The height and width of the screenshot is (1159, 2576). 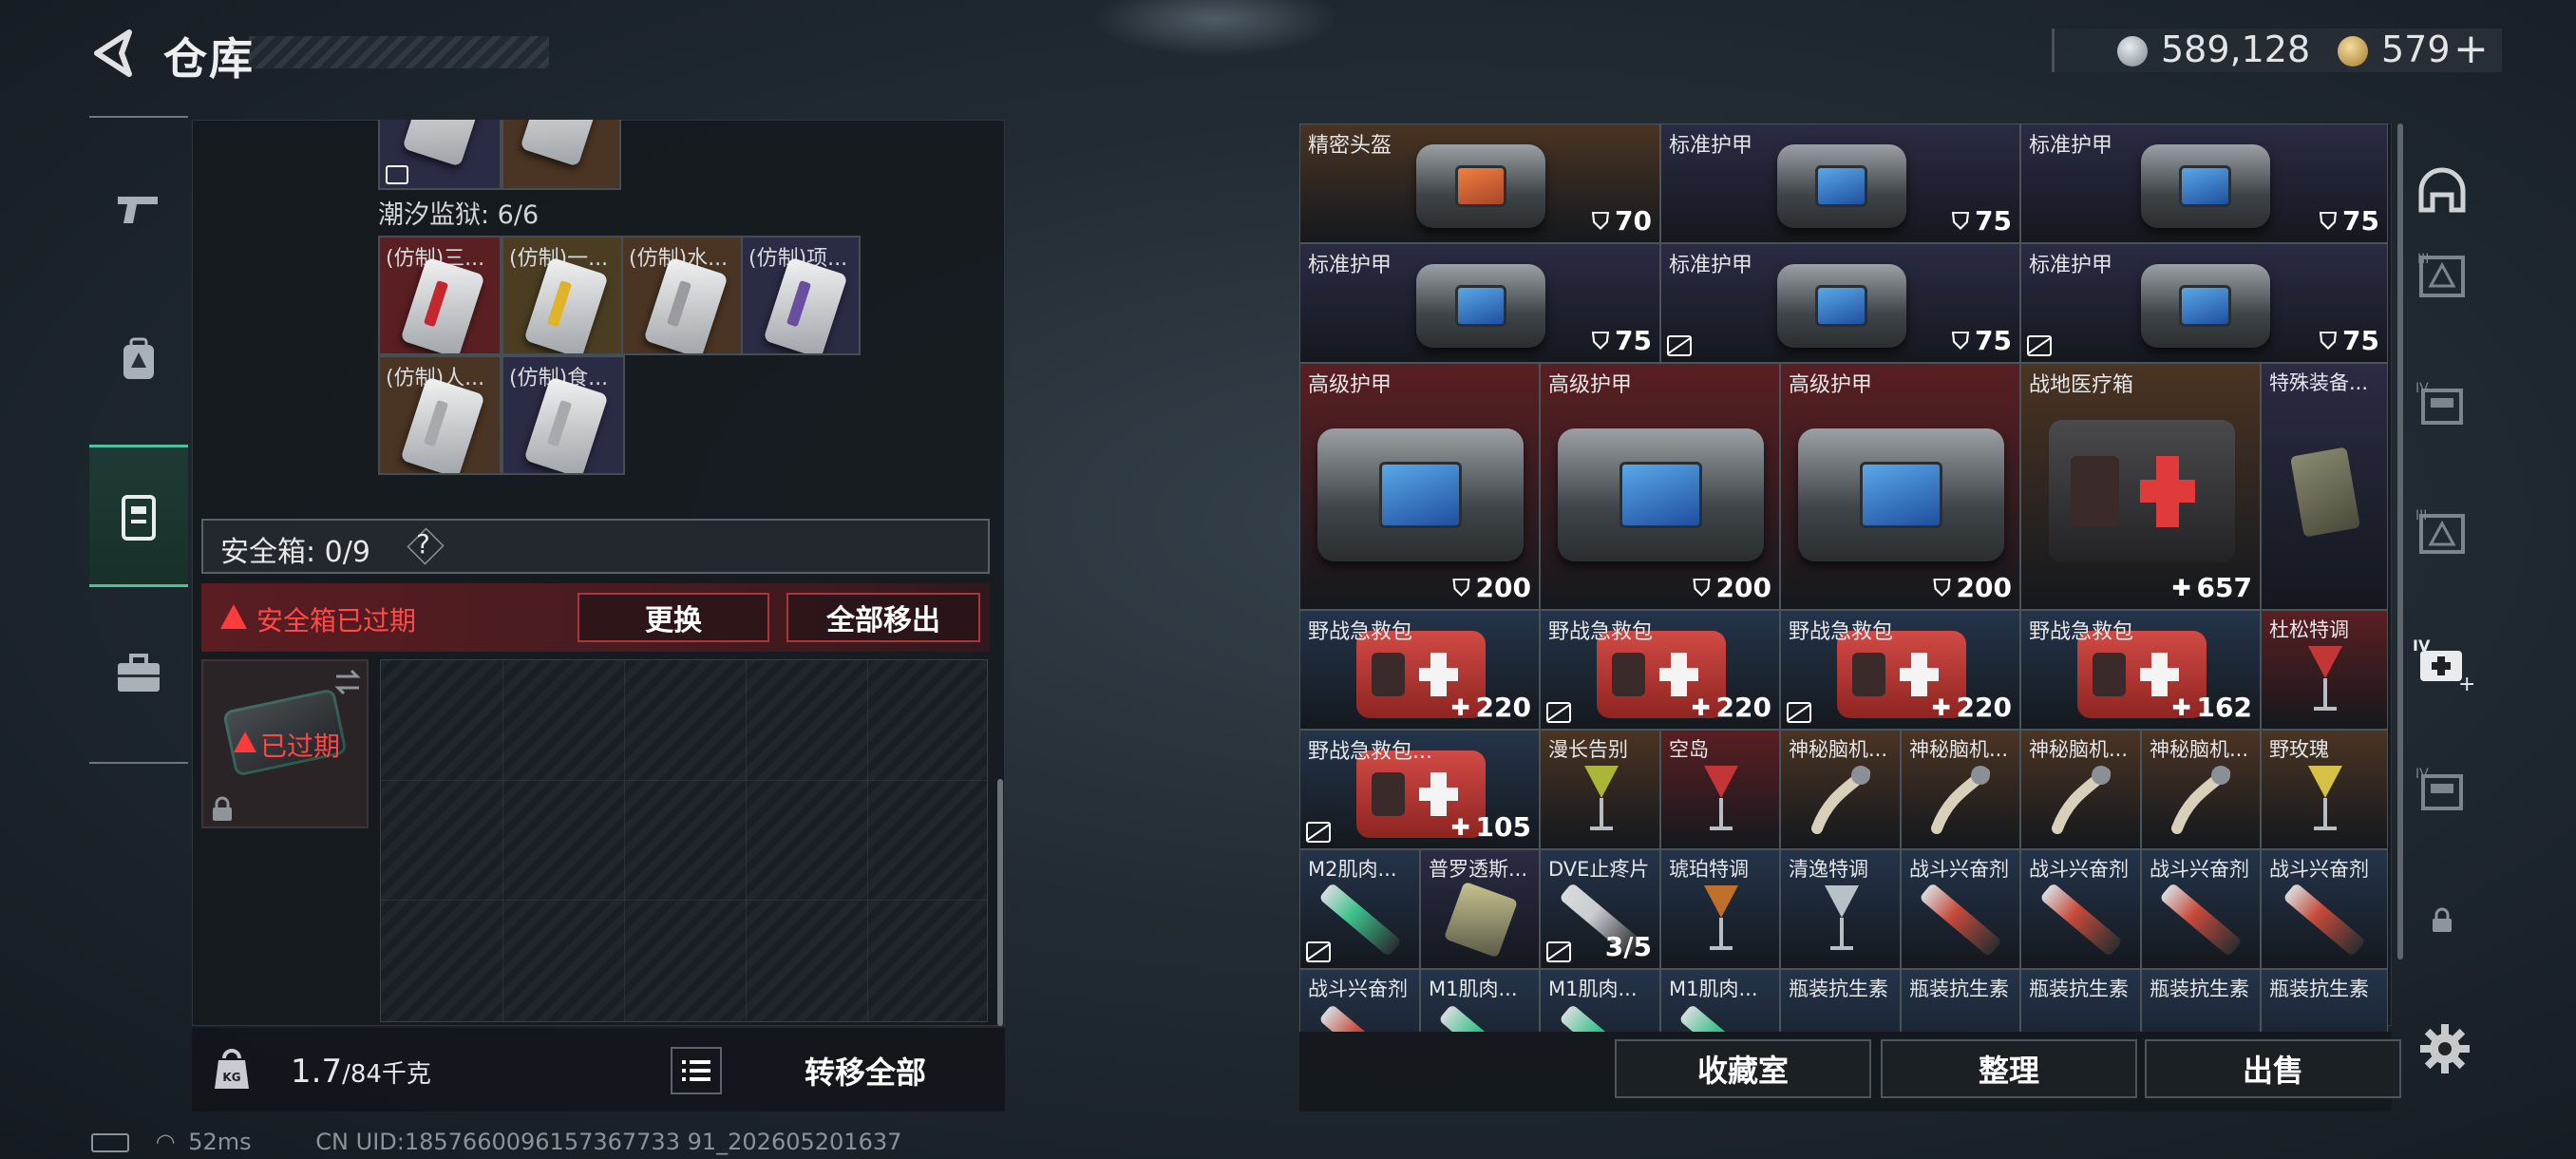 What do you see at coordinates (1558, 951) in the screenshot?
I see `modified-icon` at bounding box center [1558, 951].